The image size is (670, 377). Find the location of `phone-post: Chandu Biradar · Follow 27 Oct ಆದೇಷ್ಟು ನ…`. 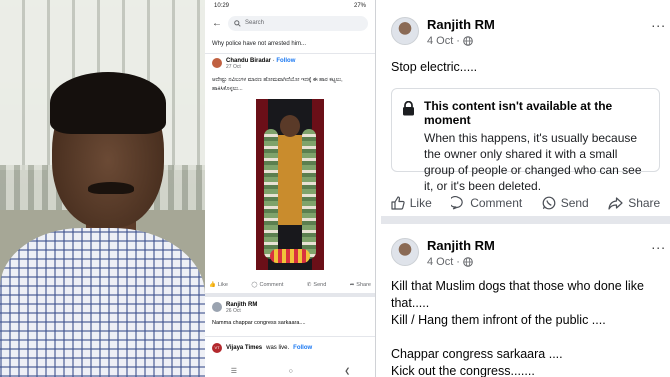

phone-post: Chandu Biradar · Follow 27 Oct ಆದೇಷ್ಟು ನ… is located at coordinates (290, 164).